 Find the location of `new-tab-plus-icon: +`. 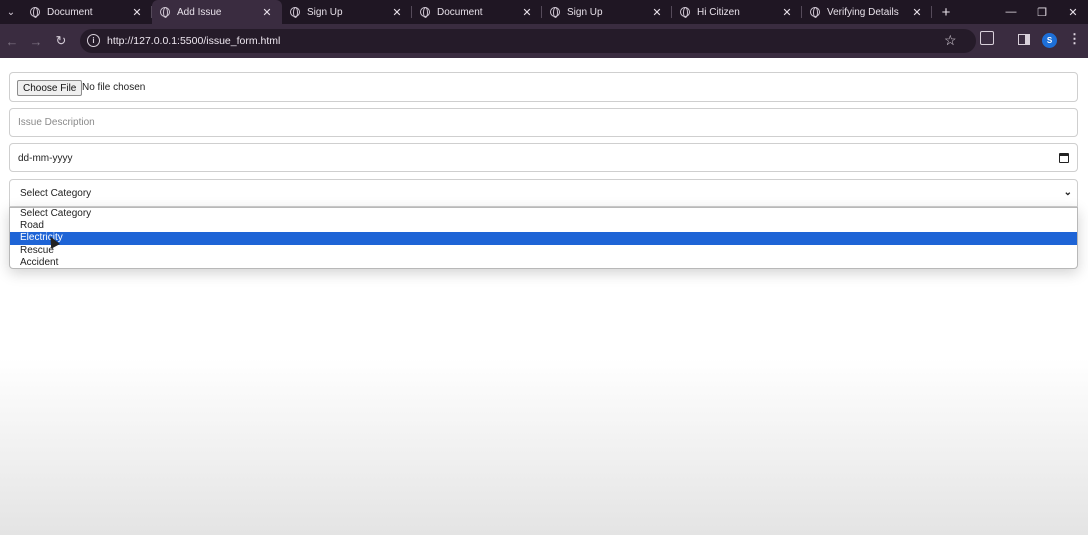

new-tab-plus-icon: + is located at coordinates (946, 12).